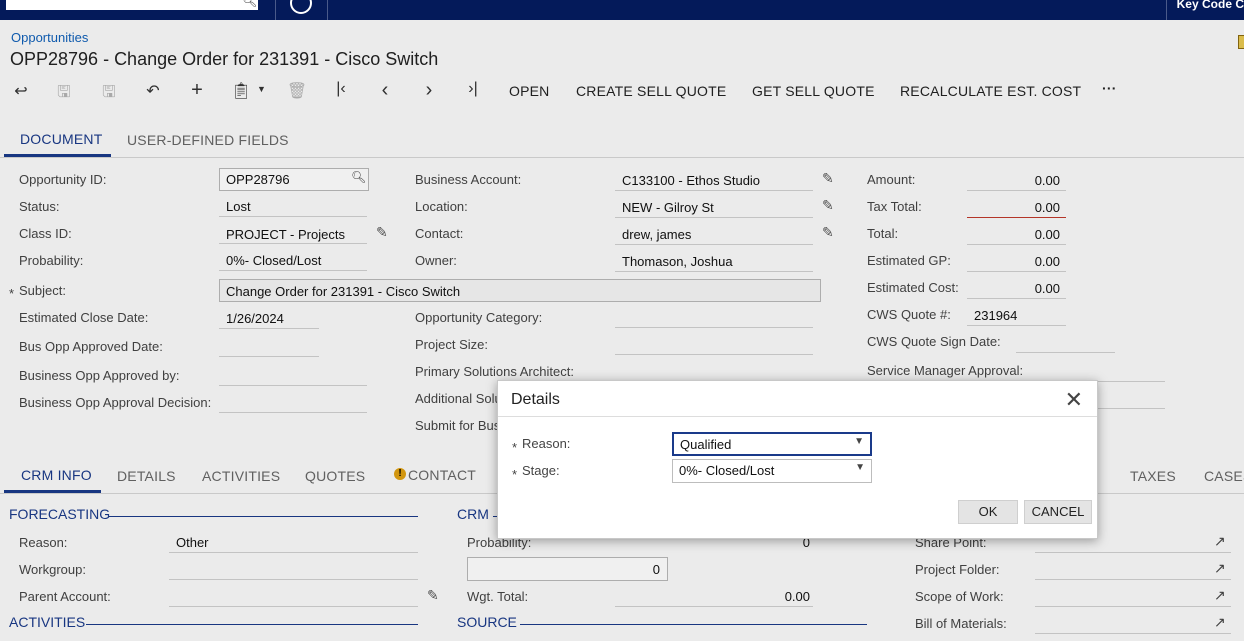 The image size is (1244, 641). Describe the element at coordinates (705, 444) in the screenshot. I see `reason-select-value: Qualified` at that location.